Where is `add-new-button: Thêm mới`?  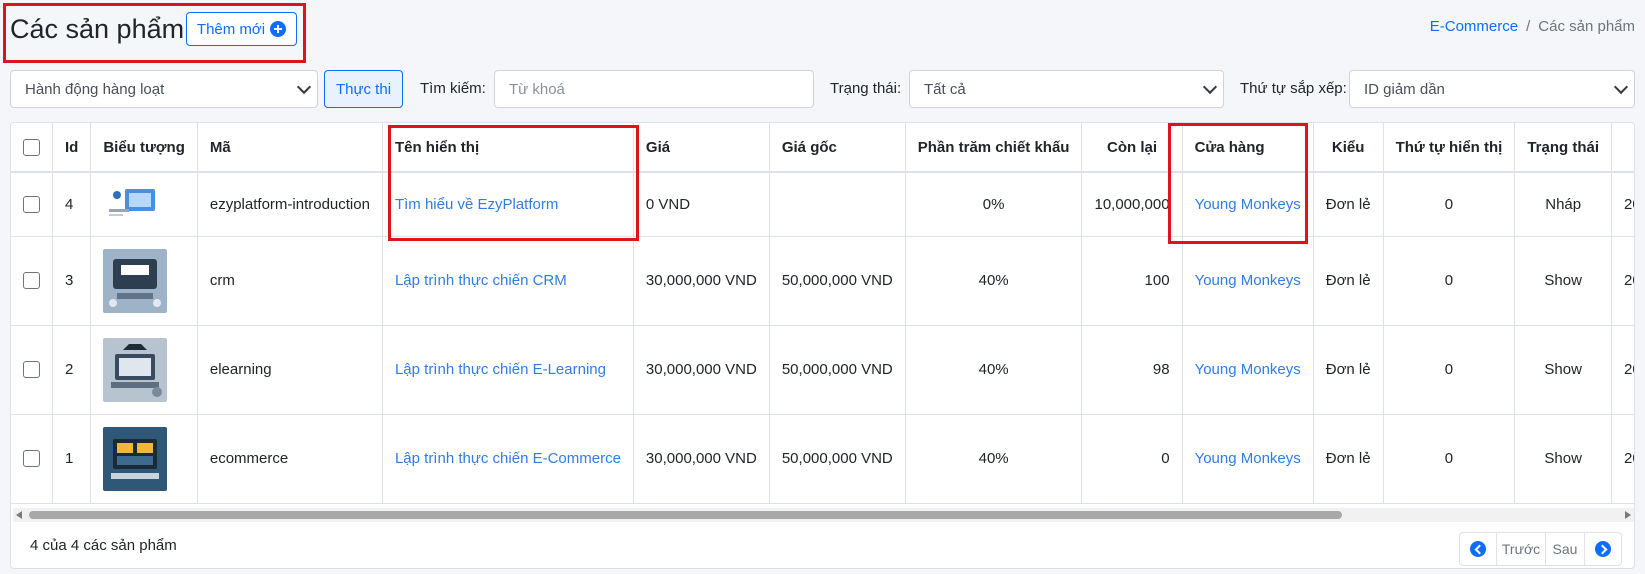 add-new-button: Thêm mới is located at coordinates (241, 29).